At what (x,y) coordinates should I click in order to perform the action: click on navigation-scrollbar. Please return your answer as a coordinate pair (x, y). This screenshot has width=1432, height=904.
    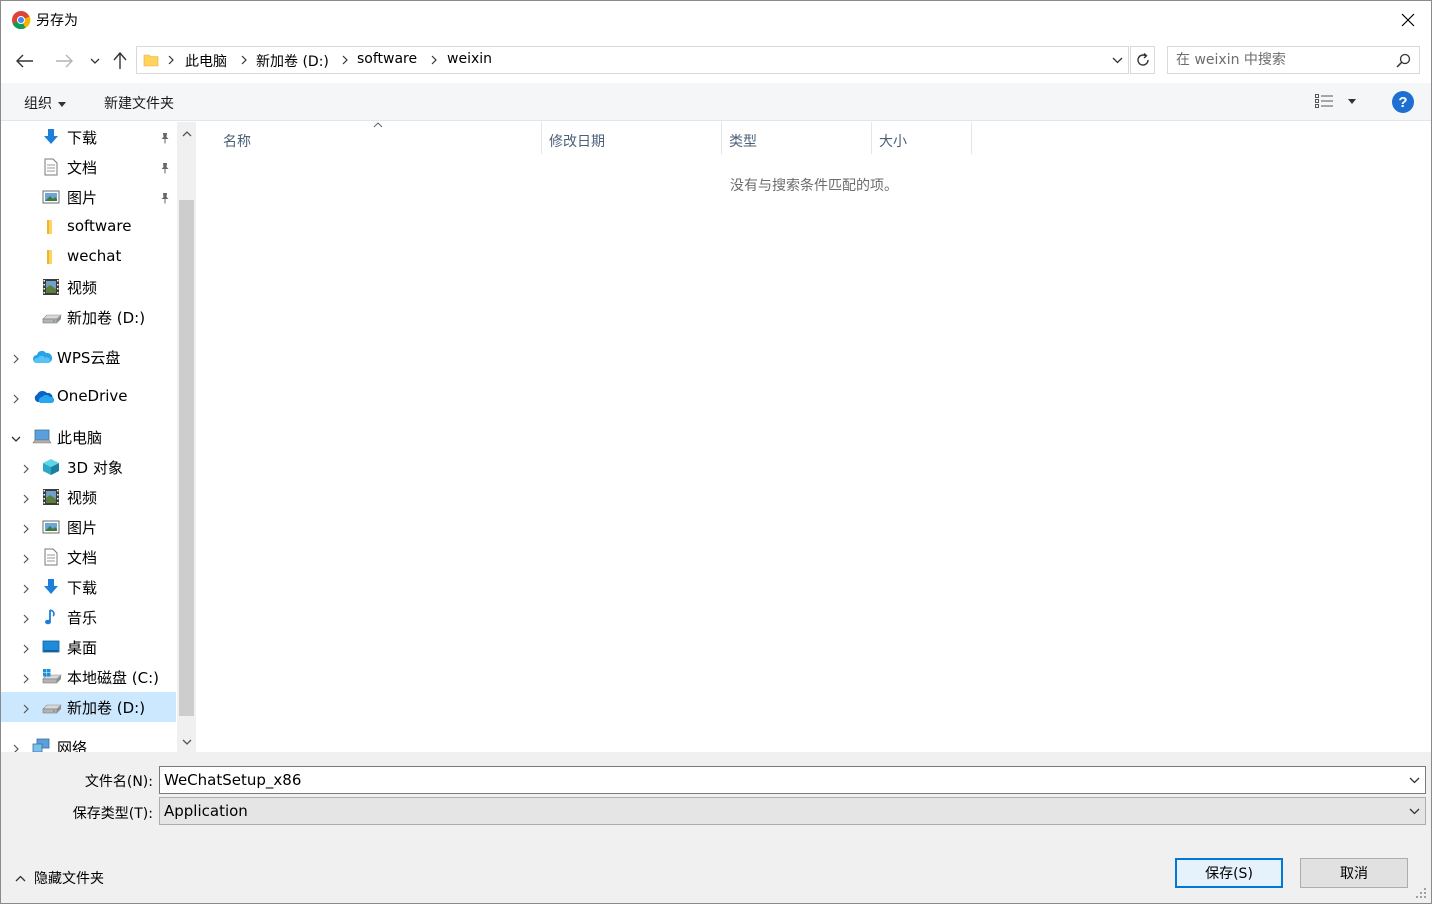
    Looking at the image, I should click on (186, 437).